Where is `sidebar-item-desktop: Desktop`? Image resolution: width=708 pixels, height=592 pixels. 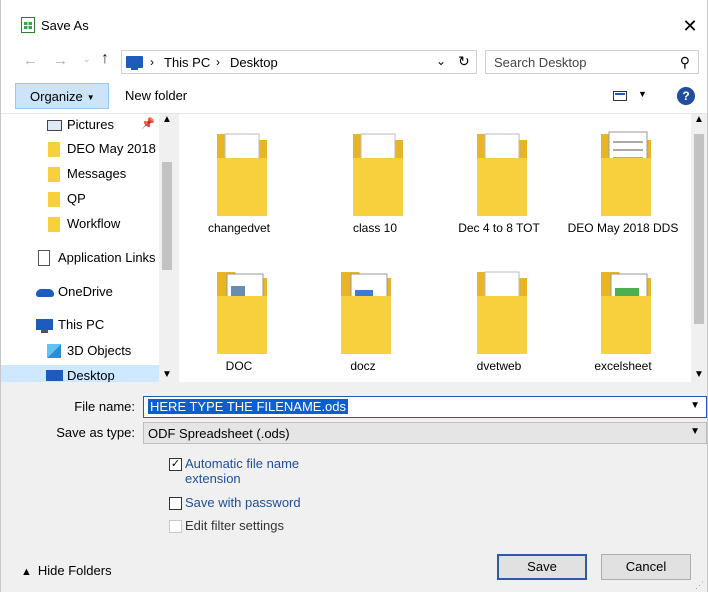
sidebar-item-desktop: Desktop is located at coordinates (80, 373).